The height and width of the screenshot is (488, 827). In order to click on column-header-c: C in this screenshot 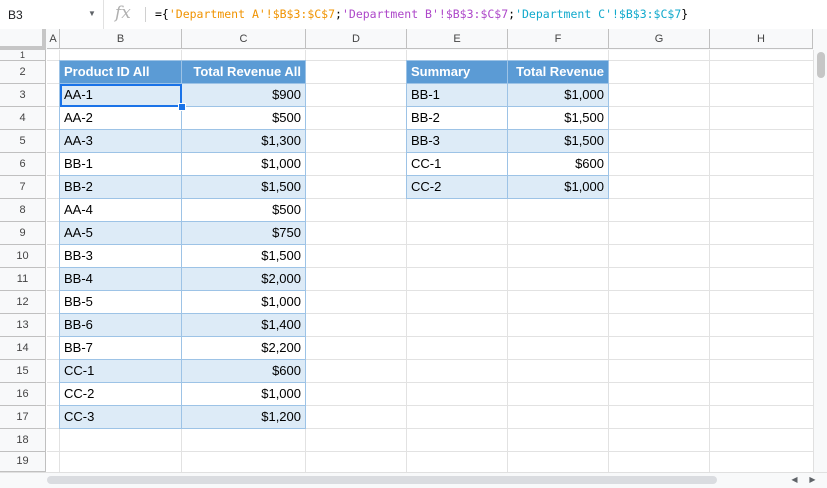, I will do `click(244, 39)`.